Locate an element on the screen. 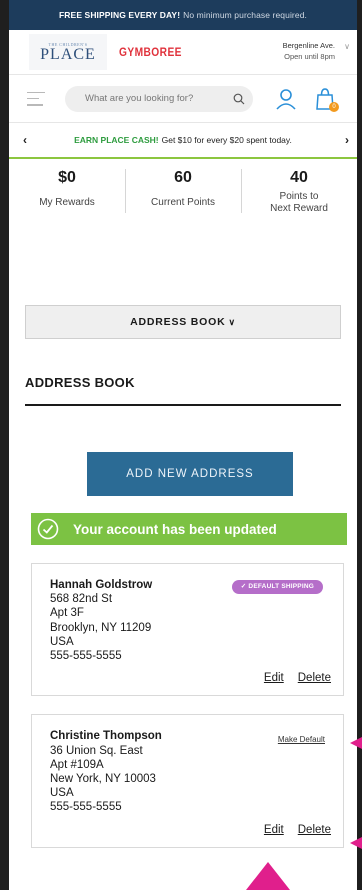 The width and height of the screenshot is (362, 890). store-selector: Bergenline Ave. Open until 8pm is located at coordinates (309, 51).